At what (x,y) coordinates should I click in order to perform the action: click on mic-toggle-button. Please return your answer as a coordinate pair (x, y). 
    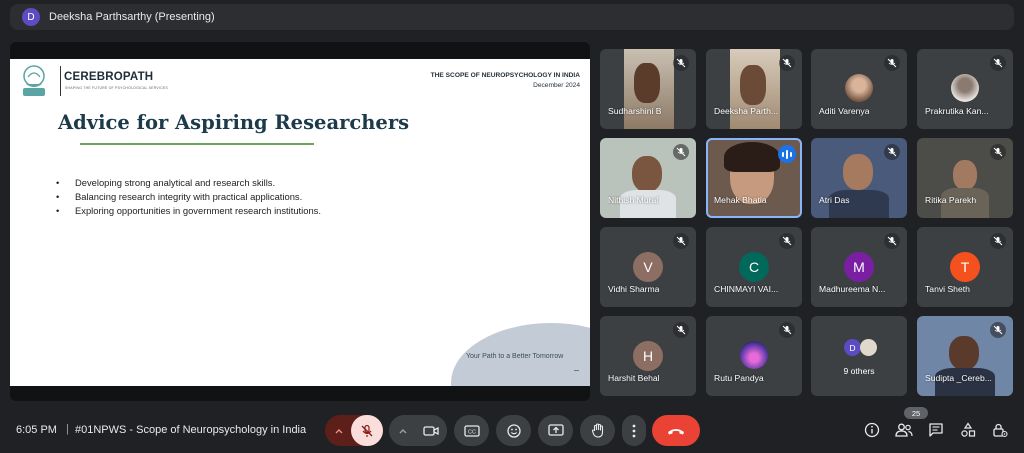
    Looking at the image, I should click on (367, 430).